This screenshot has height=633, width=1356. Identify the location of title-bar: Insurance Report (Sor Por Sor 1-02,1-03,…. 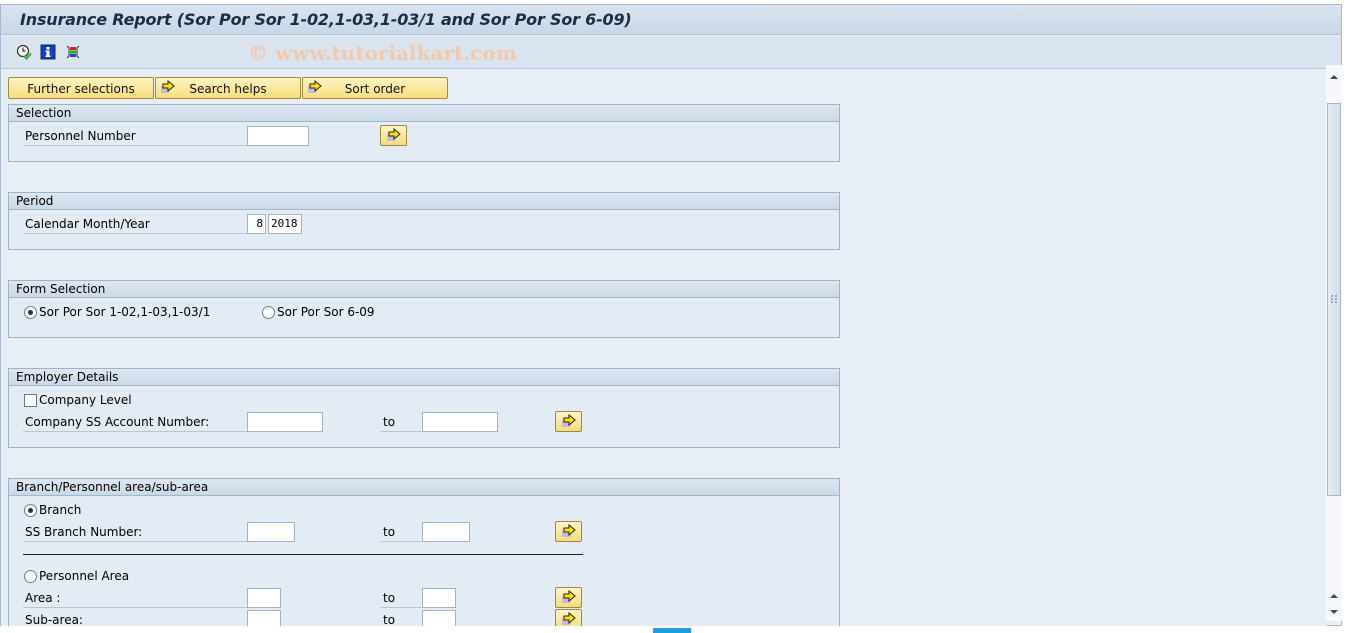
(671, 20).